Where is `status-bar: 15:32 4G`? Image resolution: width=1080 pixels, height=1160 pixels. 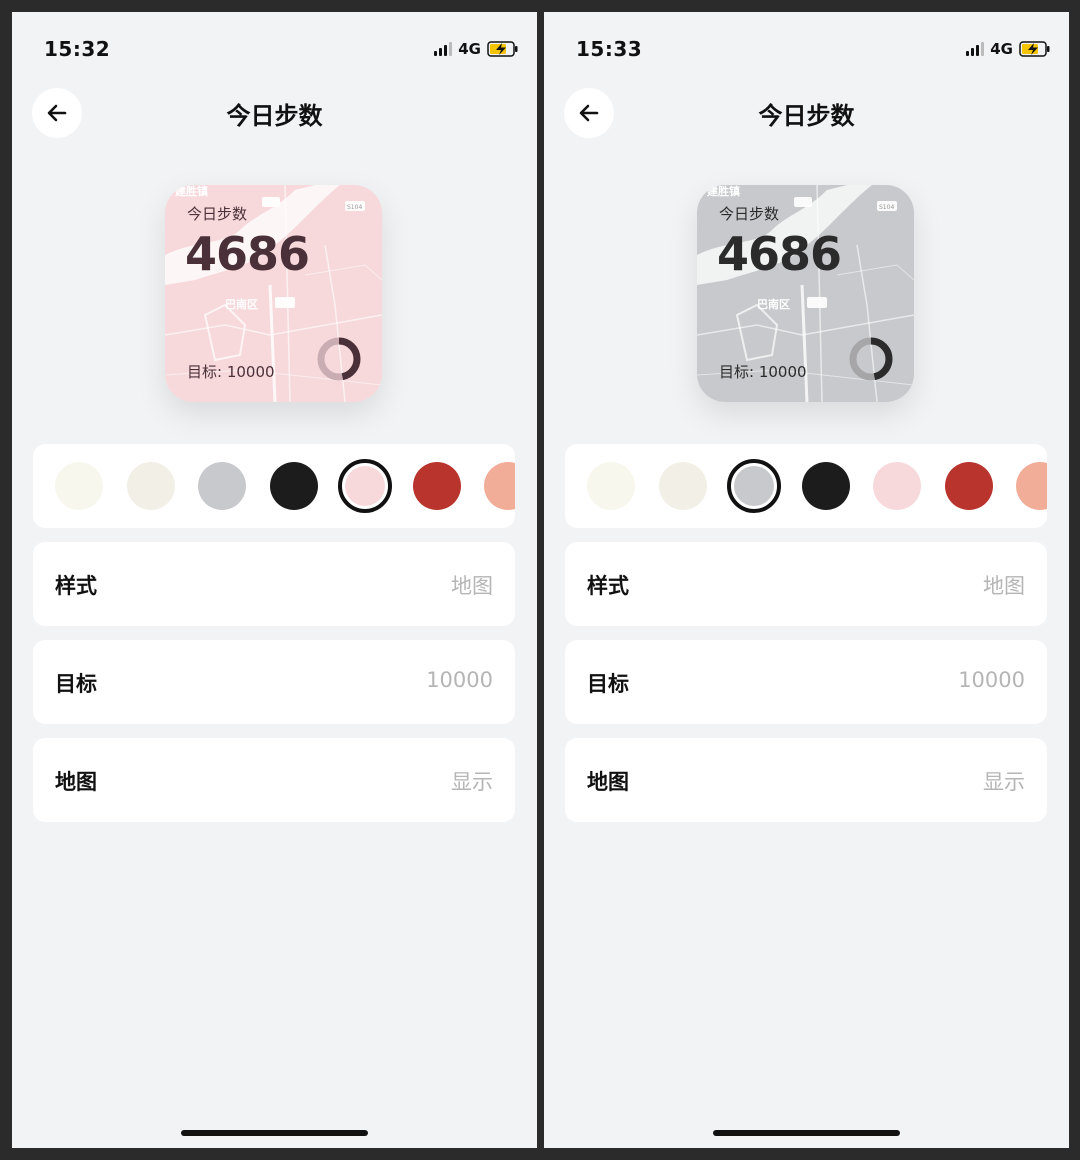
status-bar: 15:32 4G is located at coordinates (274, 48).